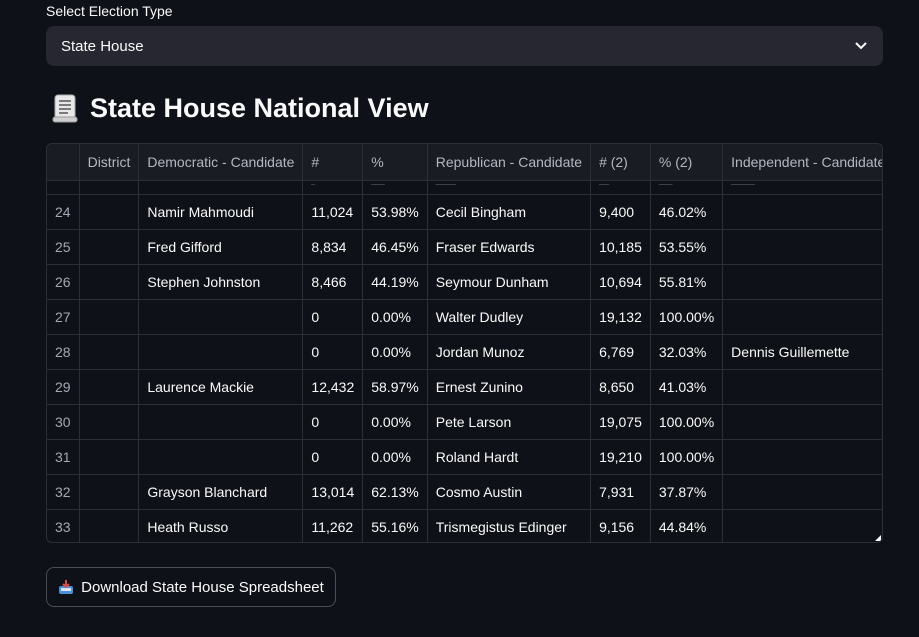  What do you see at coordinates (620, 422) in the screenshot?
I see `rep-votes-cell: 19,075` at bounding box center [620, 422].